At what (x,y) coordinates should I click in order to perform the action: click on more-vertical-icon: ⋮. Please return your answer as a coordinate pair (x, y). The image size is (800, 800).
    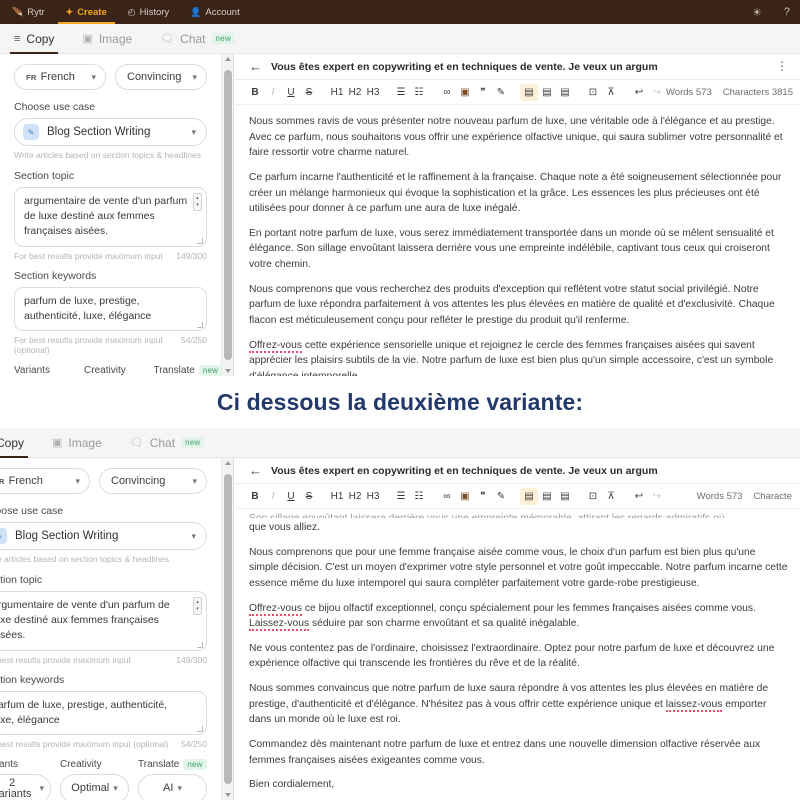
    Looking at the image, I should click on (782, 66).